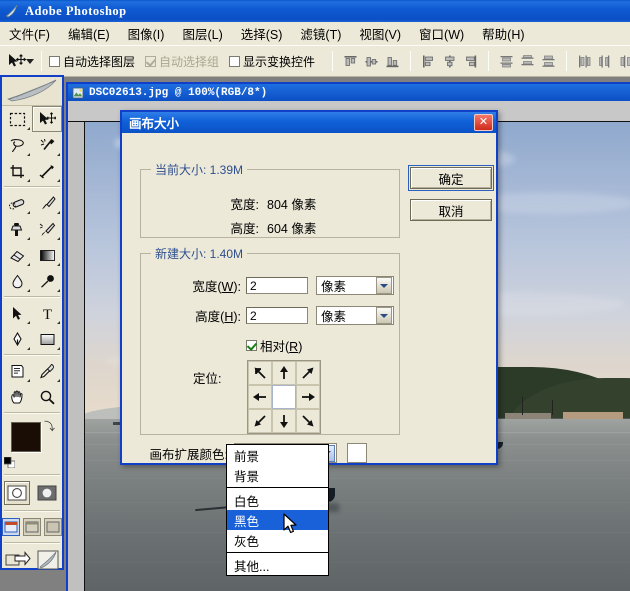 The image size is (630, 591). I want to click on menu-view: 视图(V), so click(380, 33).